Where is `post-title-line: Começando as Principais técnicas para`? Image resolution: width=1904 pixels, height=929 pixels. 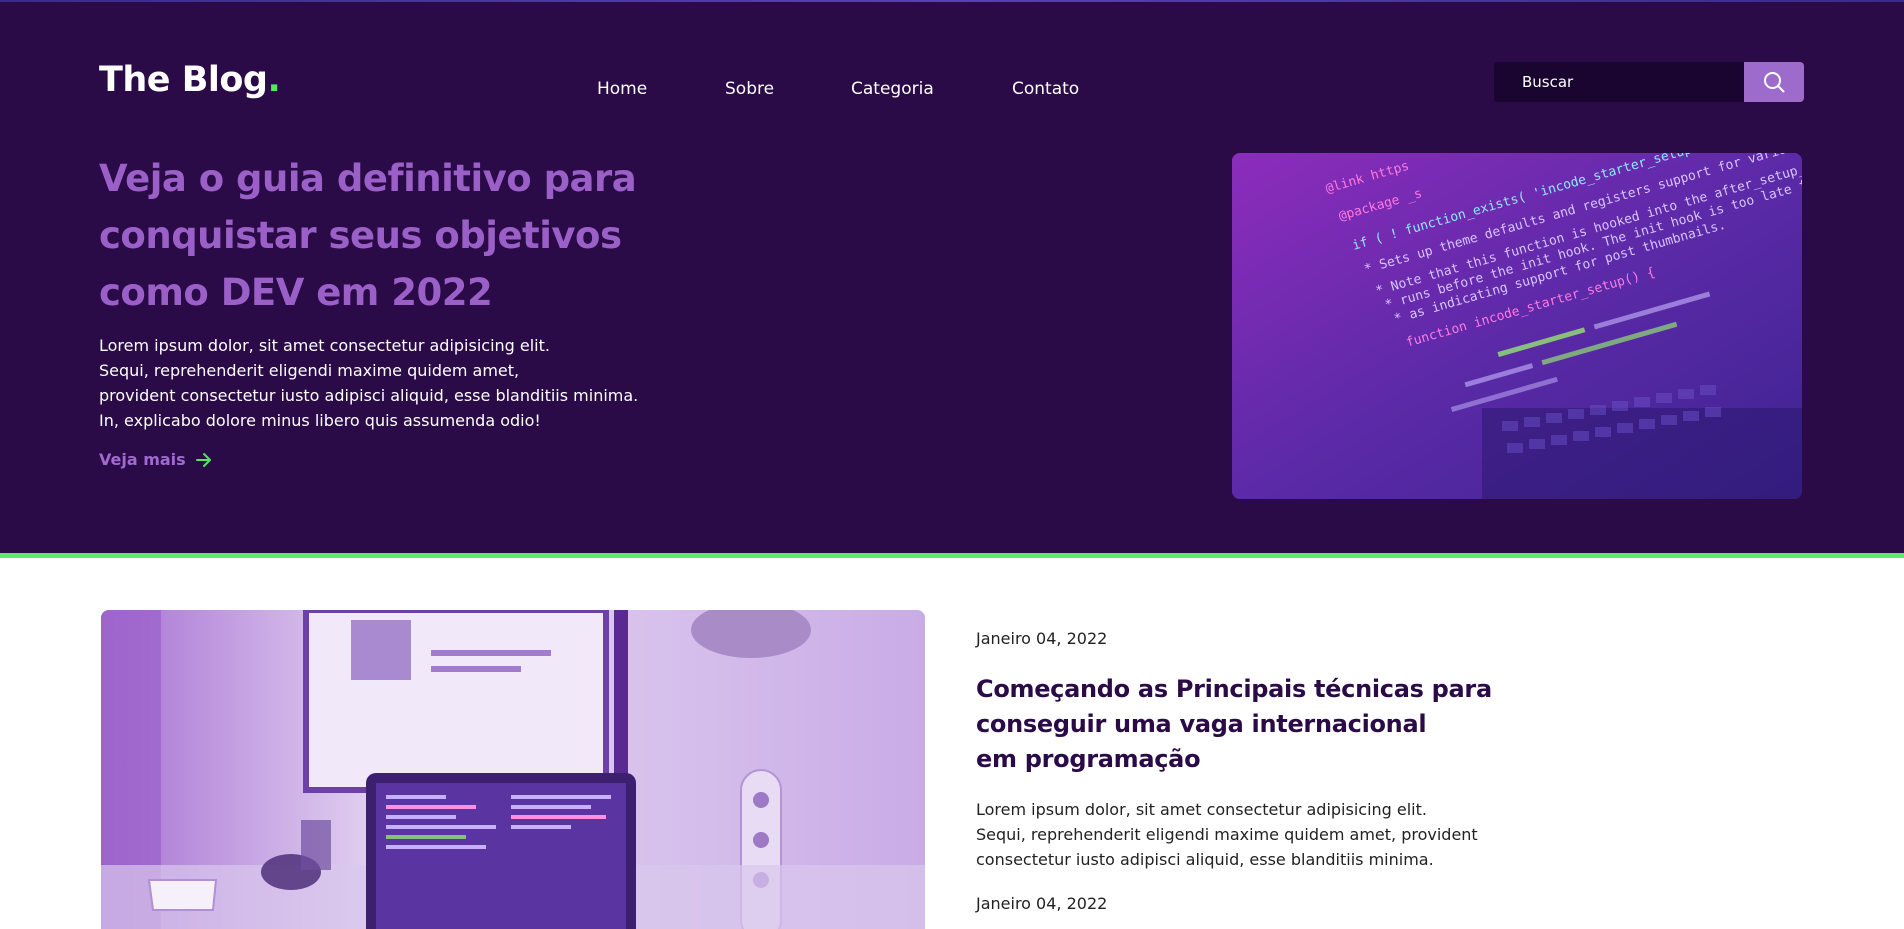
post-title-line: Começando as Principais técnicas para is located at coordinates (1234, 689).